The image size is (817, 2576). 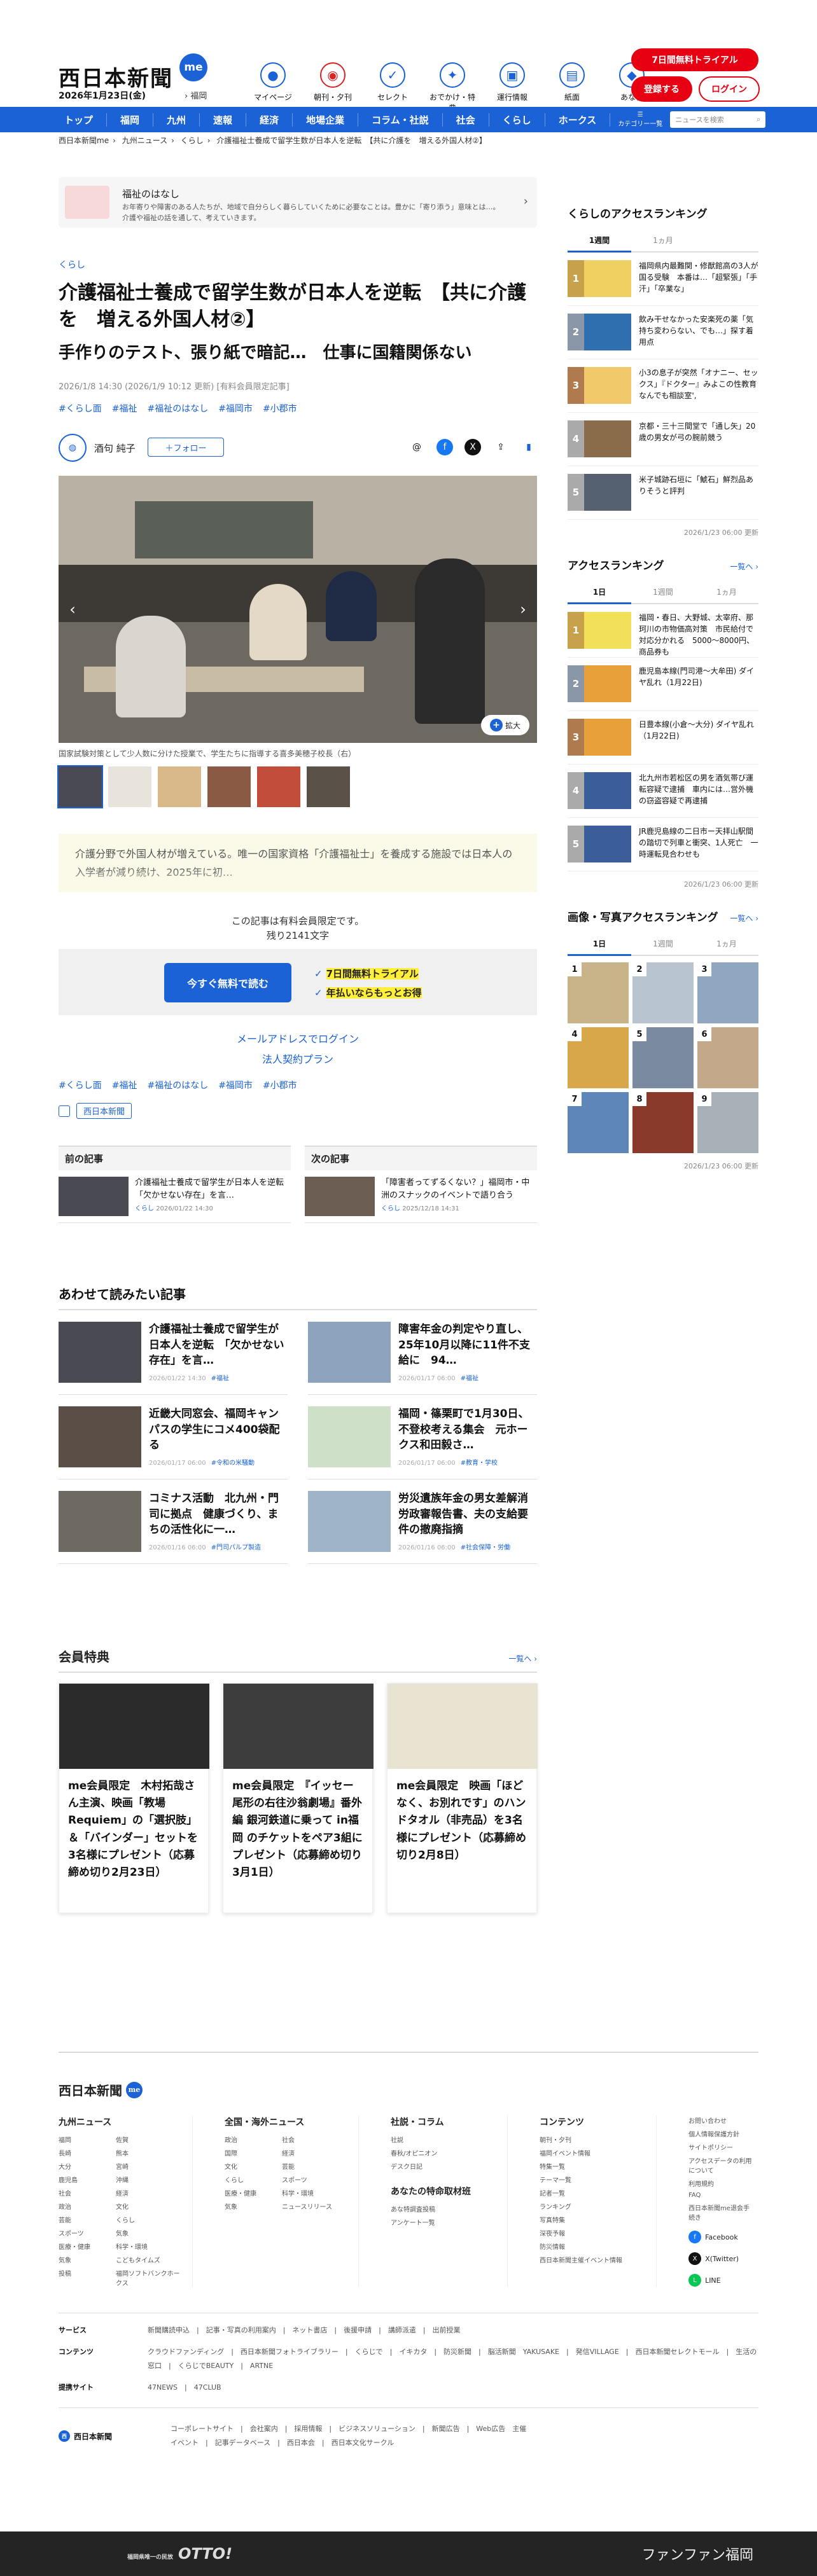 I want to click on footer-link: くらし, so click(x=254, y=2179).